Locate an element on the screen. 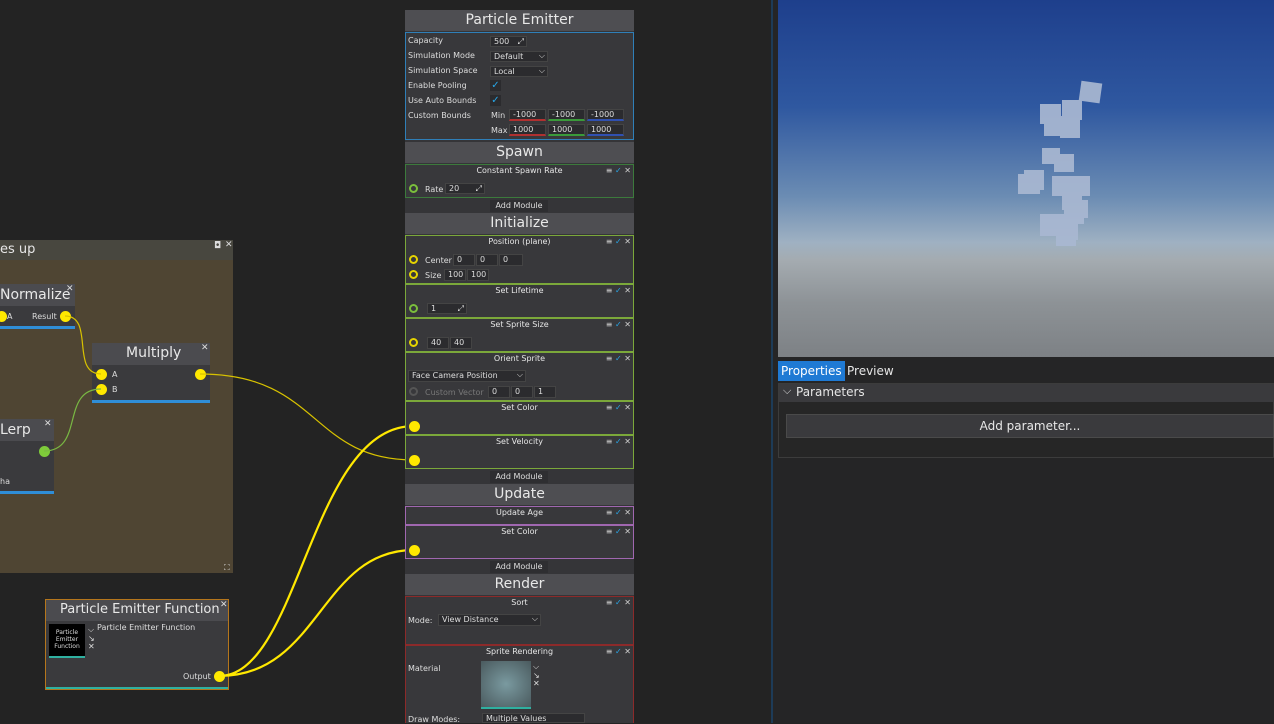  module-orient-tools: ≡ ✓ ✕ is located at coordinates (618, 358).